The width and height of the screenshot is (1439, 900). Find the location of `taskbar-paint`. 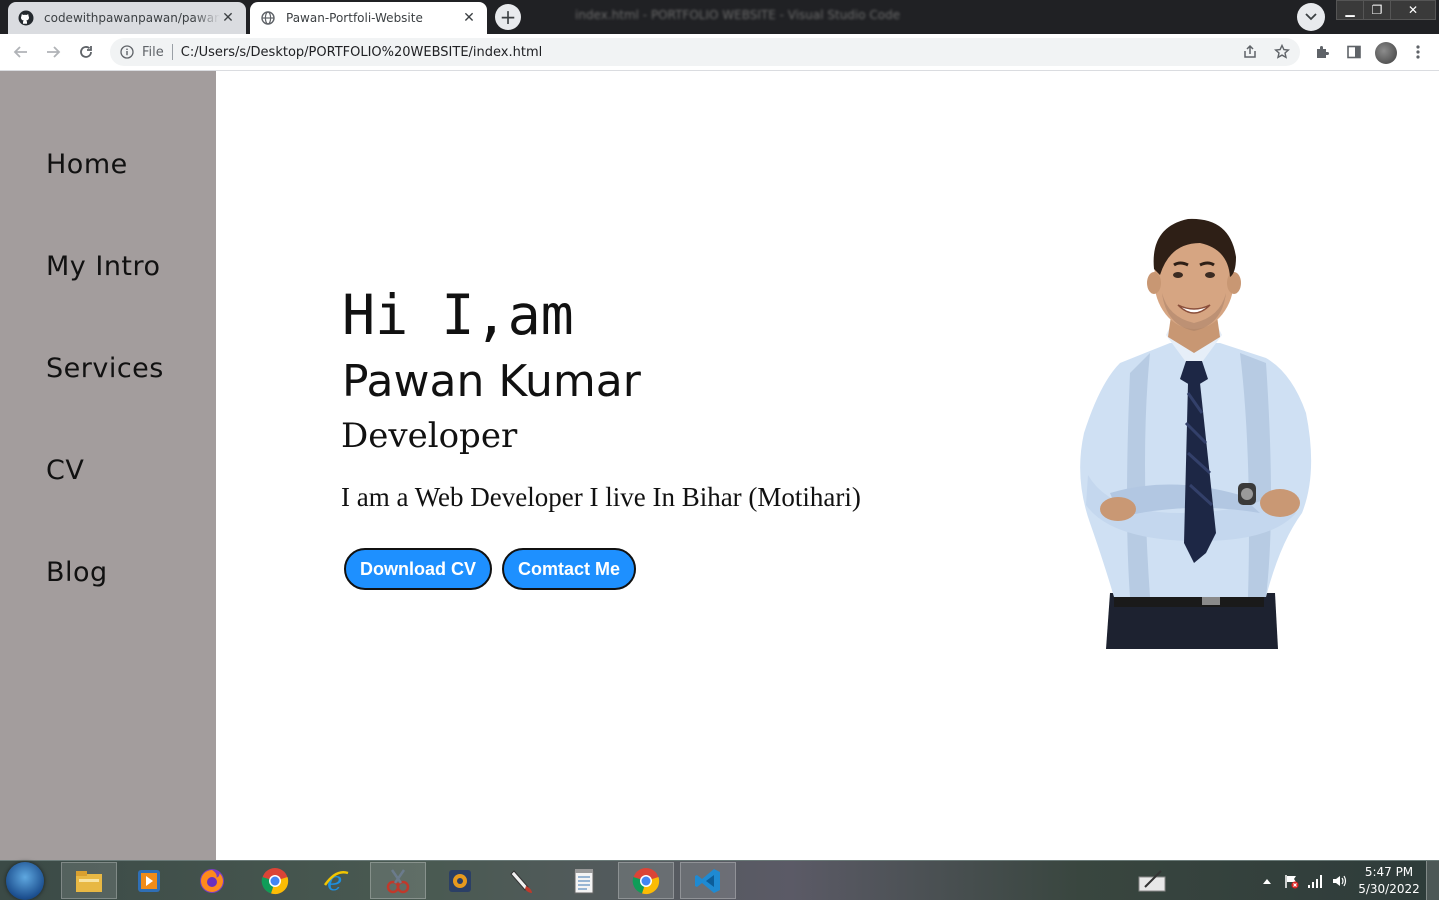

taskbar-paint is located at coordinates (522, 880).